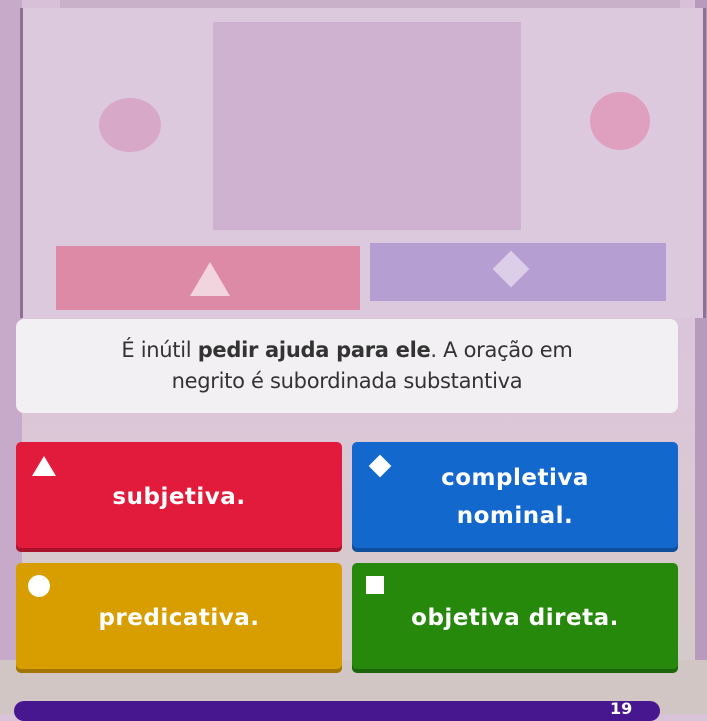  I want to click on answer-label: subjetiva., so click(179, 497).